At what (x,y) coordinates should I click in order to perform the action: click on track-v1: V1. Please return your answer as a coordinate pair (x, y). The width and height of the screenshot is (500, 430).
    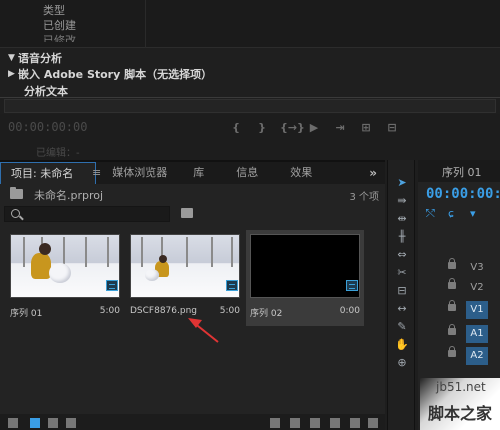
    Looking at the image, I should click on (459, 310).